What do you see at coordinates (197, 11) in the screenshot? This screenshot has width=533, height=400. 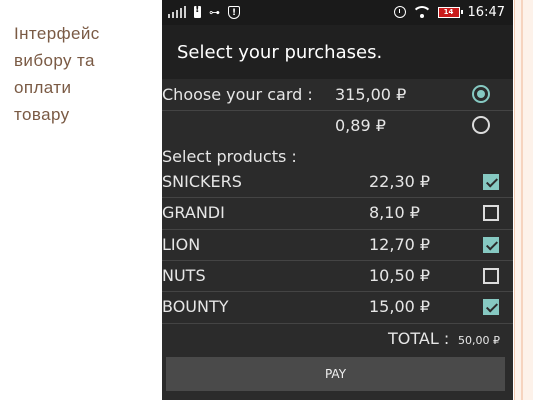 I see `battery-alert-icon` at bounding box center [197, 11].